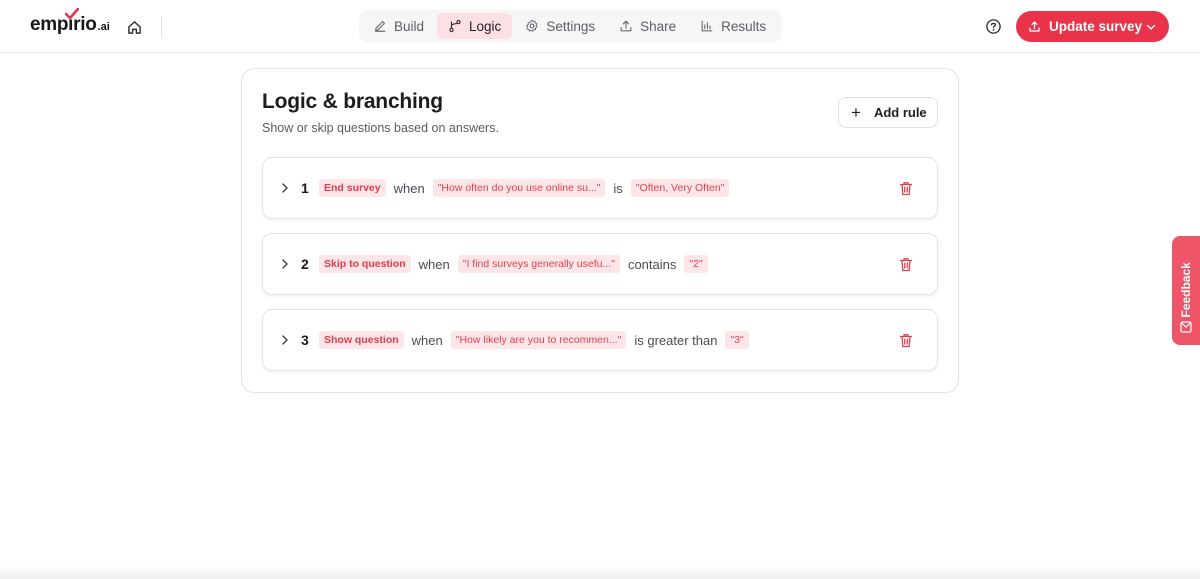 This screenshot has width=1200, height=579. I want to click on tab-results: Results, so click(733, 26).